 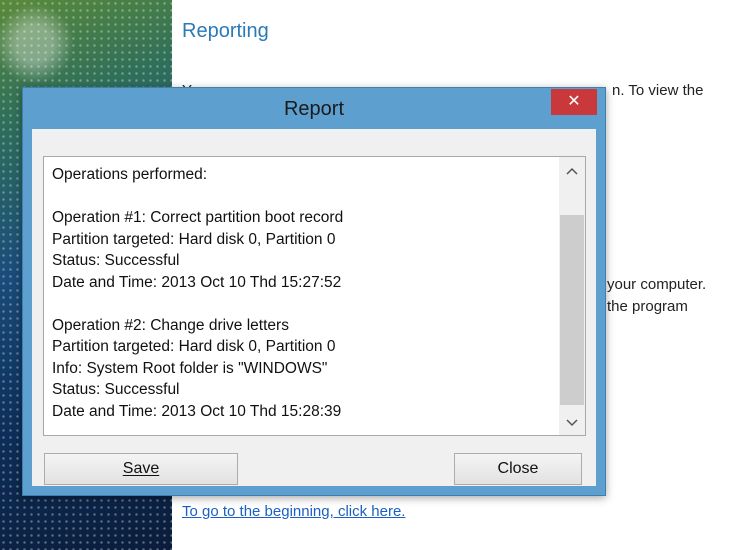 I want to click on close-button: Close, so click(x=518, y=469).